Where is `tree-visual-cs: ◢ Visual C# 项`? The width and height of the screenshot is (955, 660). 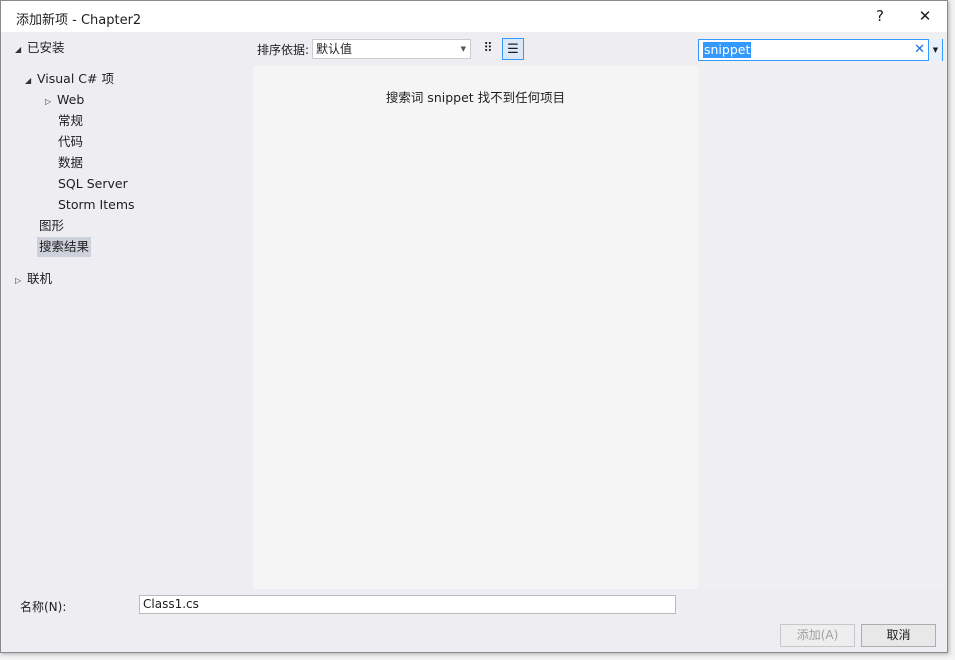 tree-visual-cs: ◢ Visual C# 项 is located at coordinates (69, 79).